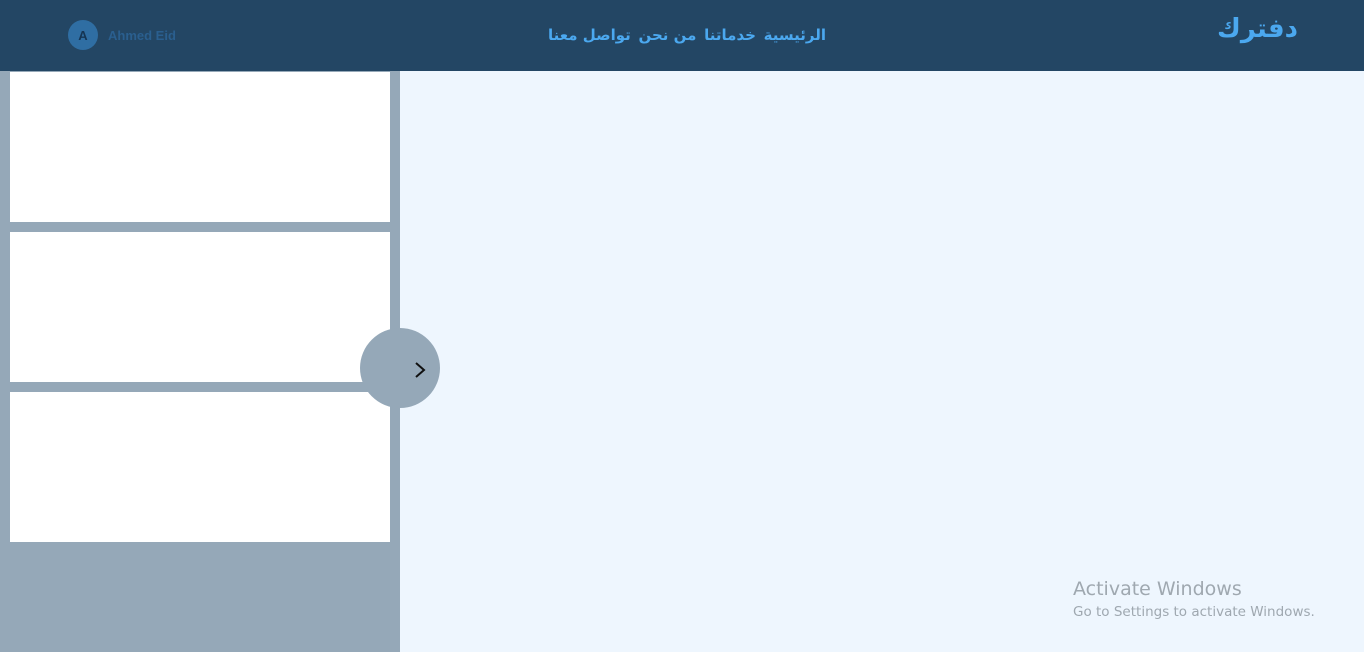 Image resolution: width=1364 pixels, height=652 pixels. I want to click on main-nav: الرئيسية خدماتنا من نحن تواصل معنا, so click(687, 35).